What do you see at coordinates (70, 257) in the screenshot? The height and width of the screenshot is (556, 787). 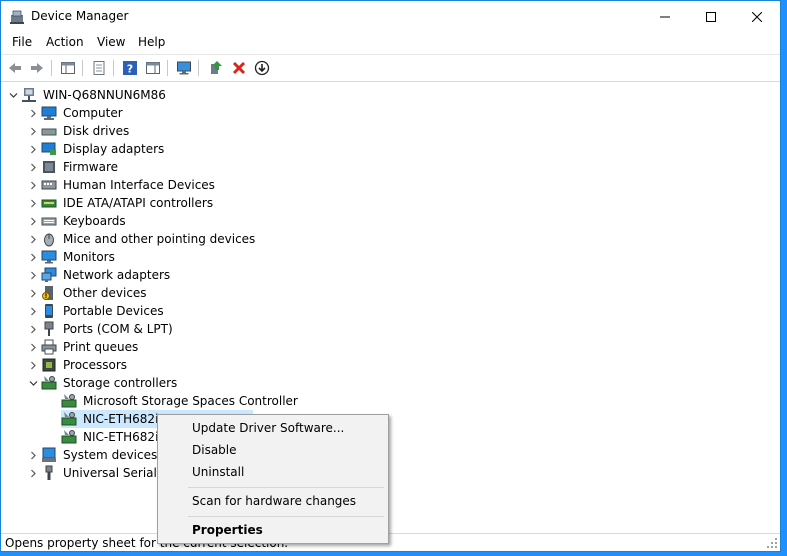 I see `tree-item-monitors: Monitors` at bounding box center [70, 257].